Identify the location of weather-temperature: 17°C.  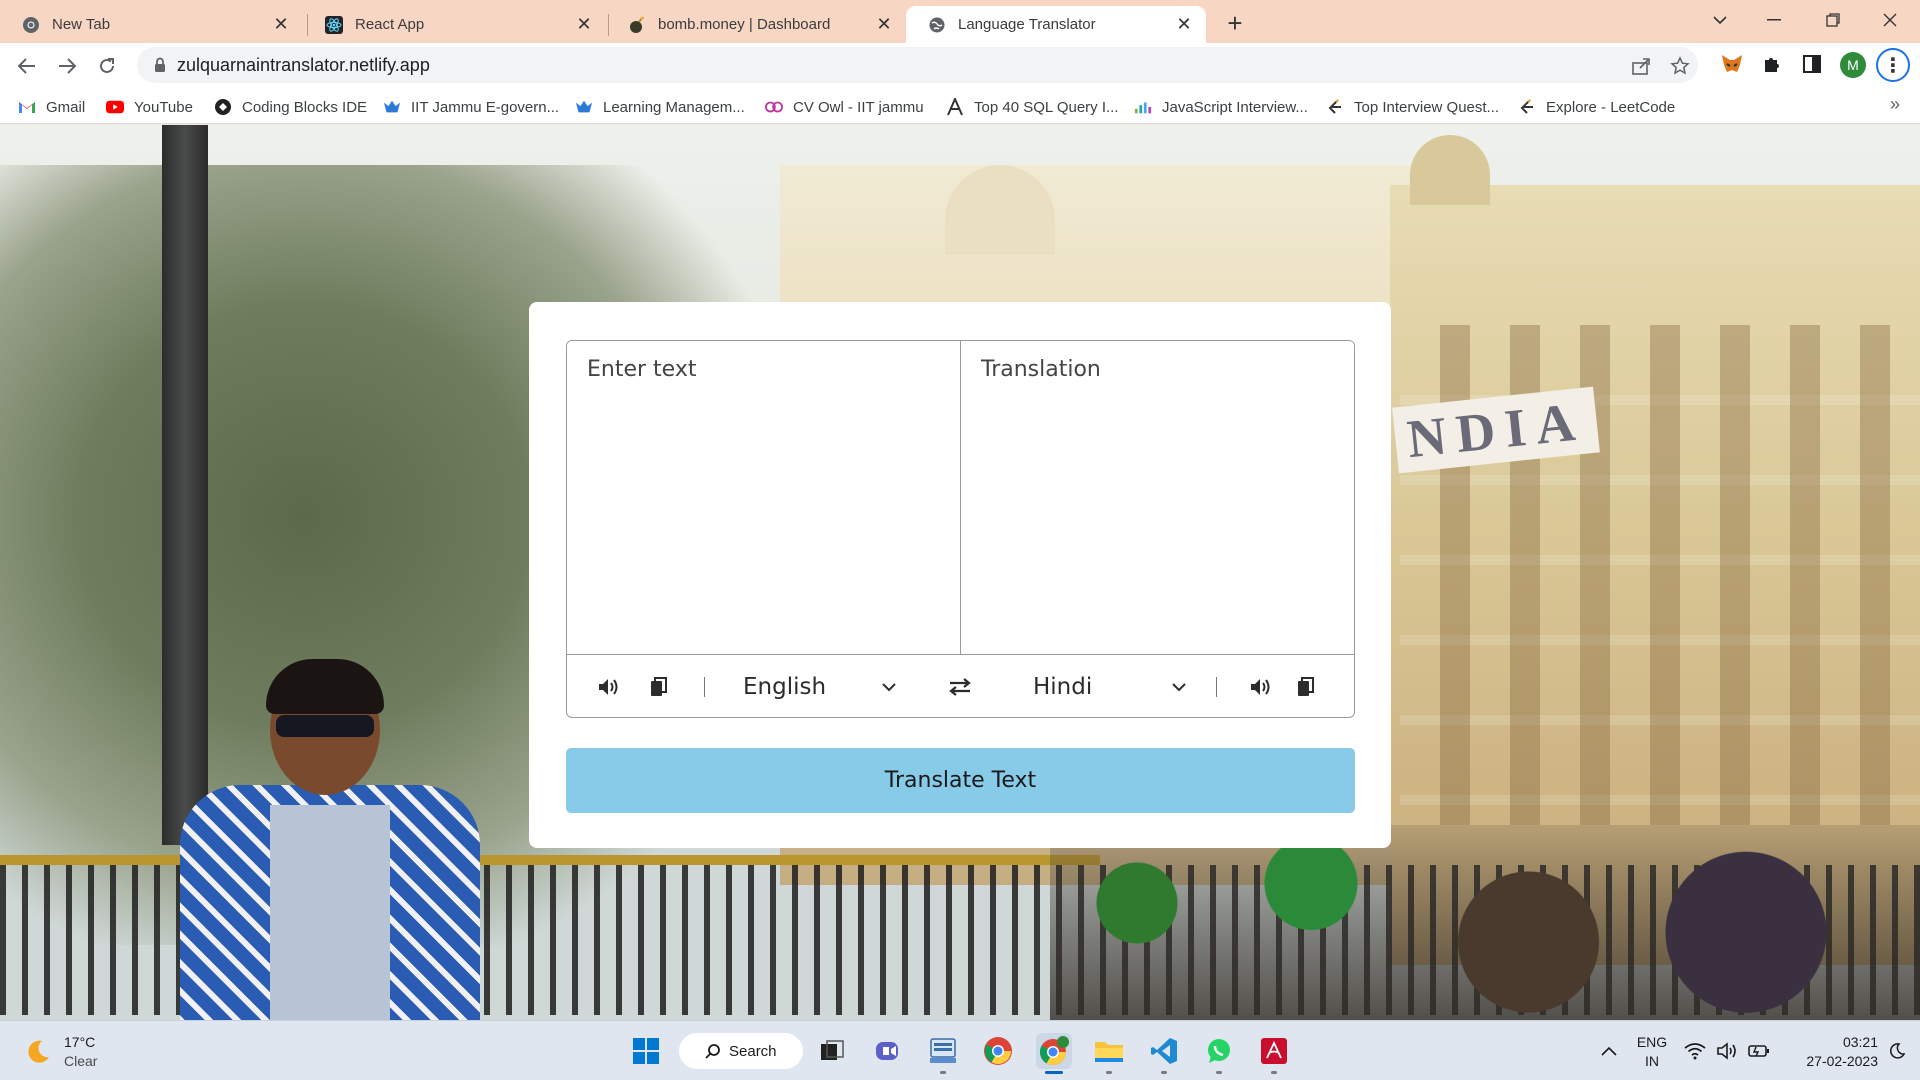
(80, 1042).